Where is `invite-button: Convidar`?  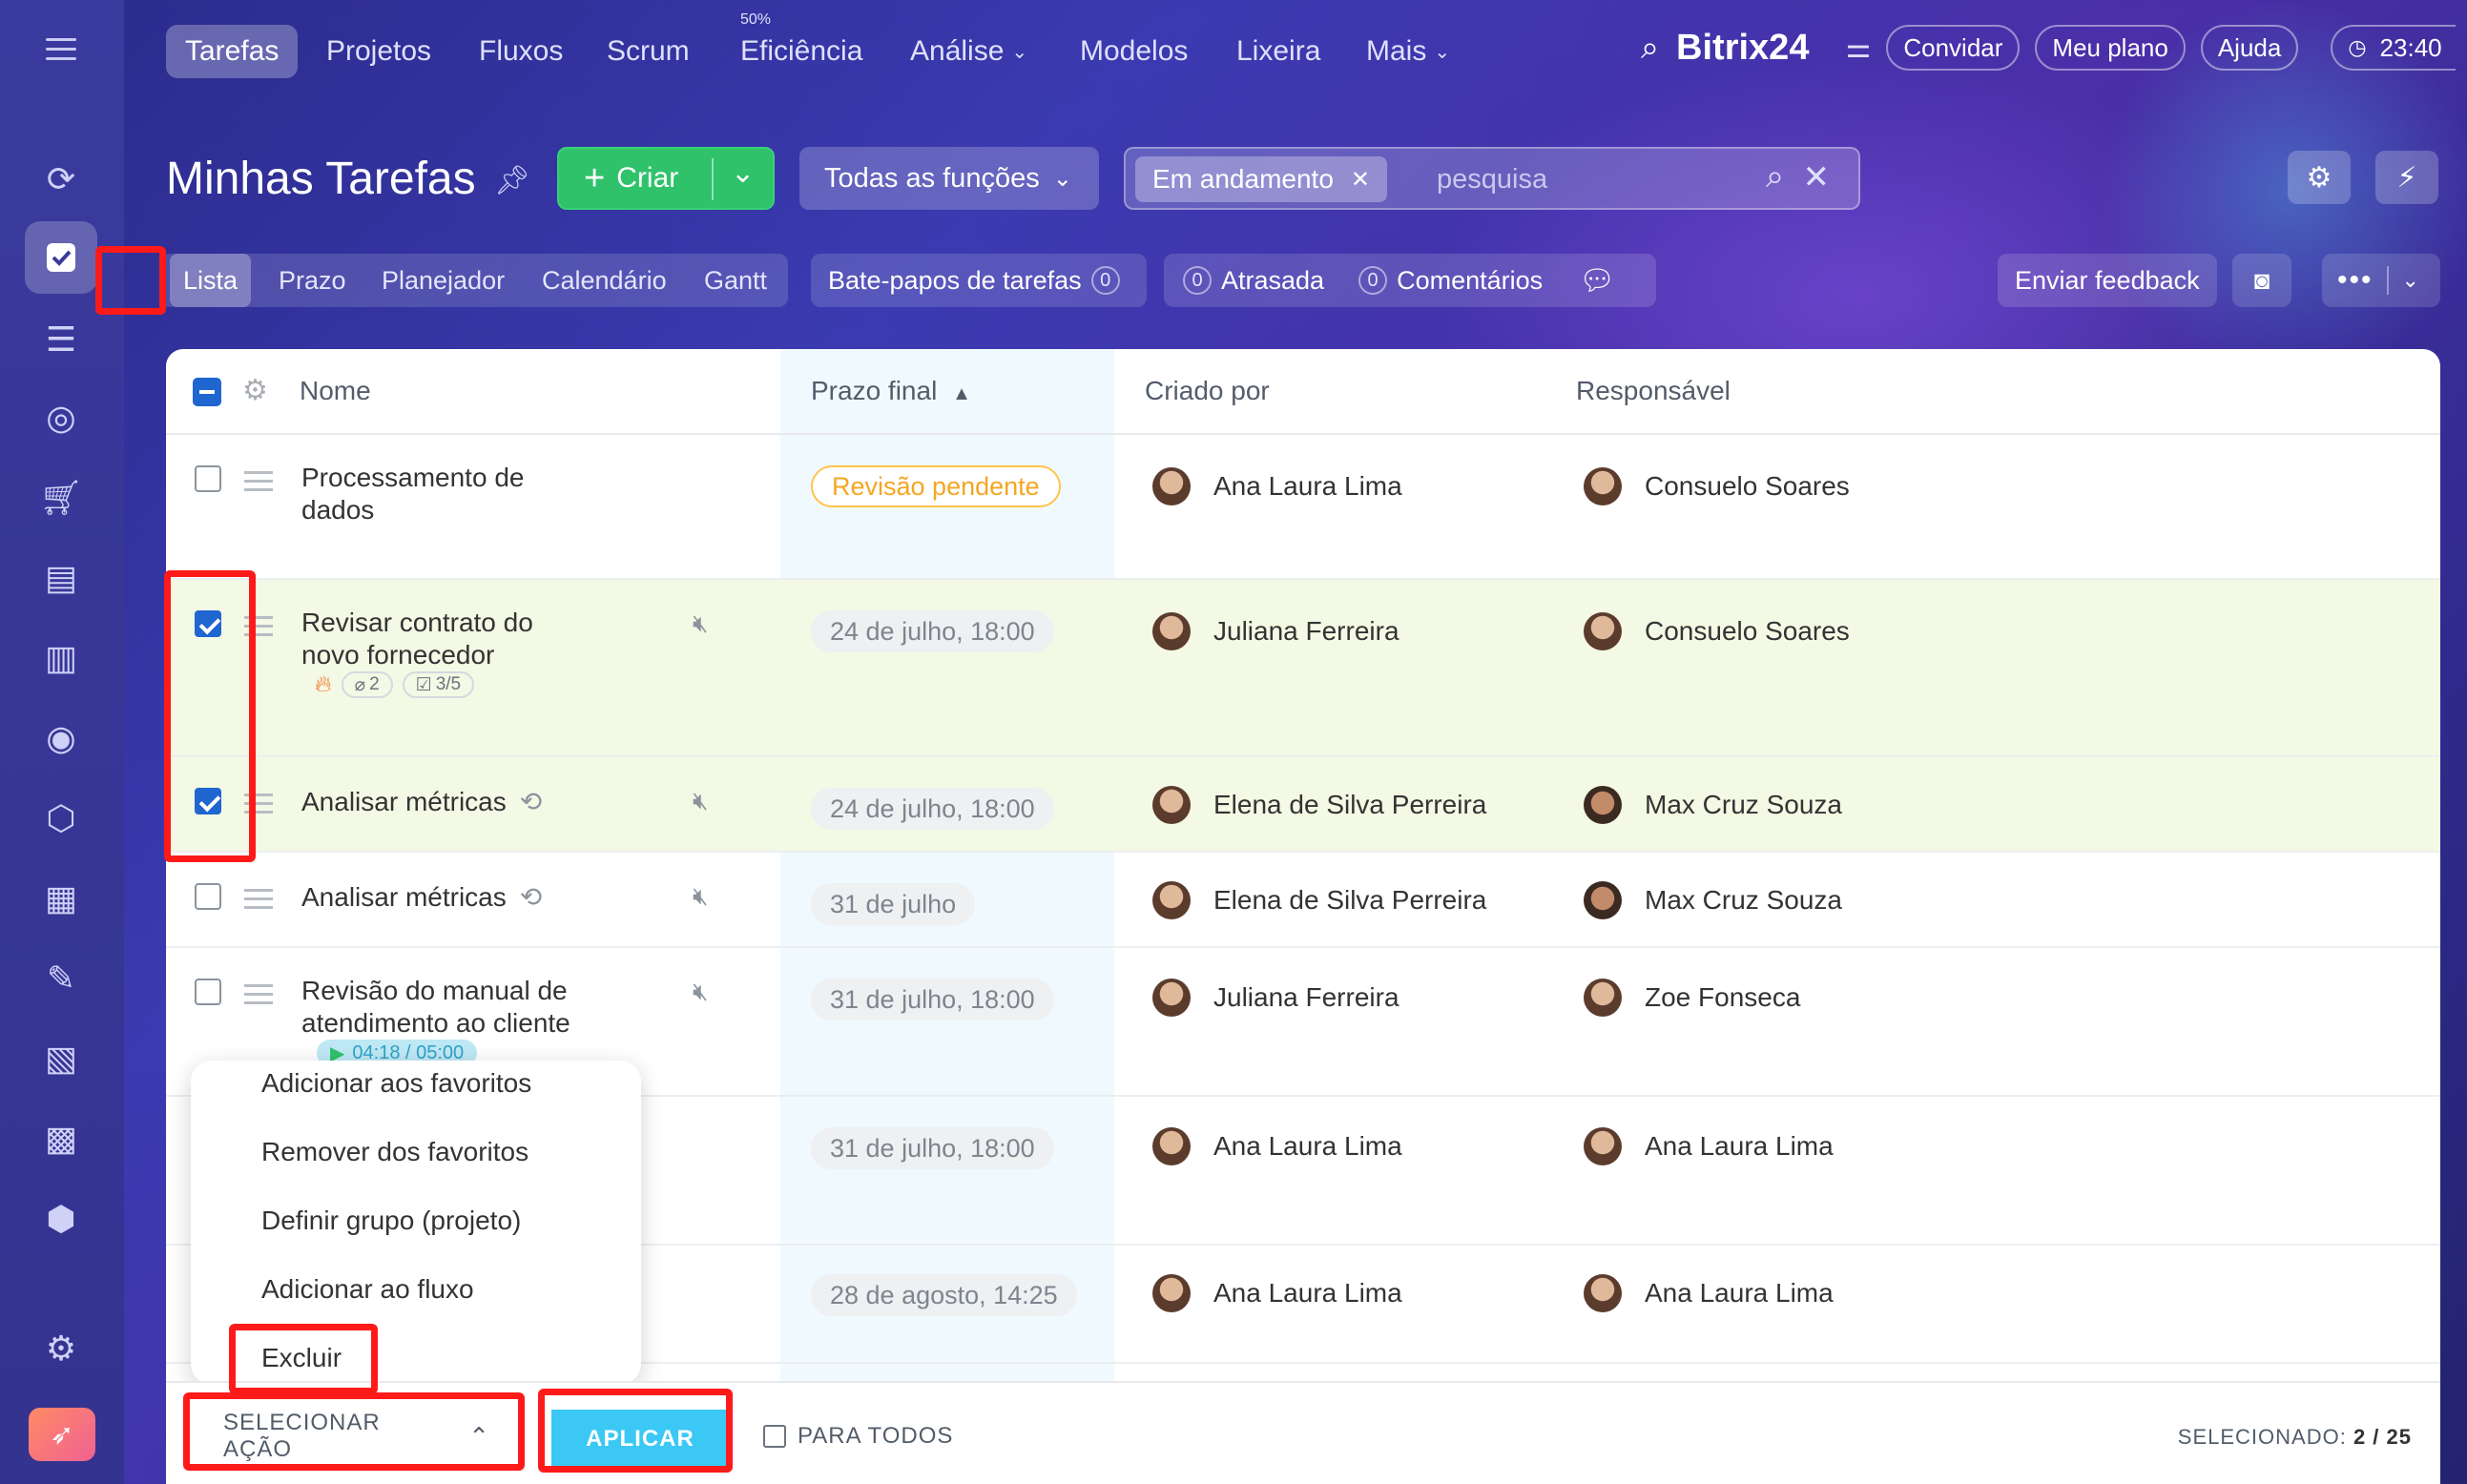 invite-button: Convidar is located at coordinates (1953, 48).